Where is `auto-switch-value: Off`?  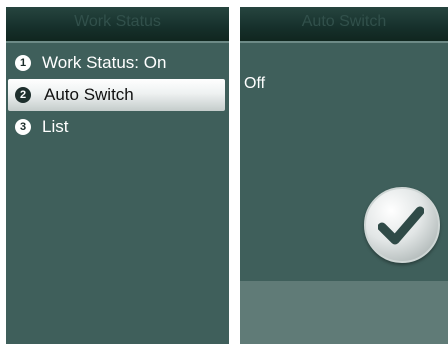
auto-switch-value: Off is located at coordinates (254, 84).